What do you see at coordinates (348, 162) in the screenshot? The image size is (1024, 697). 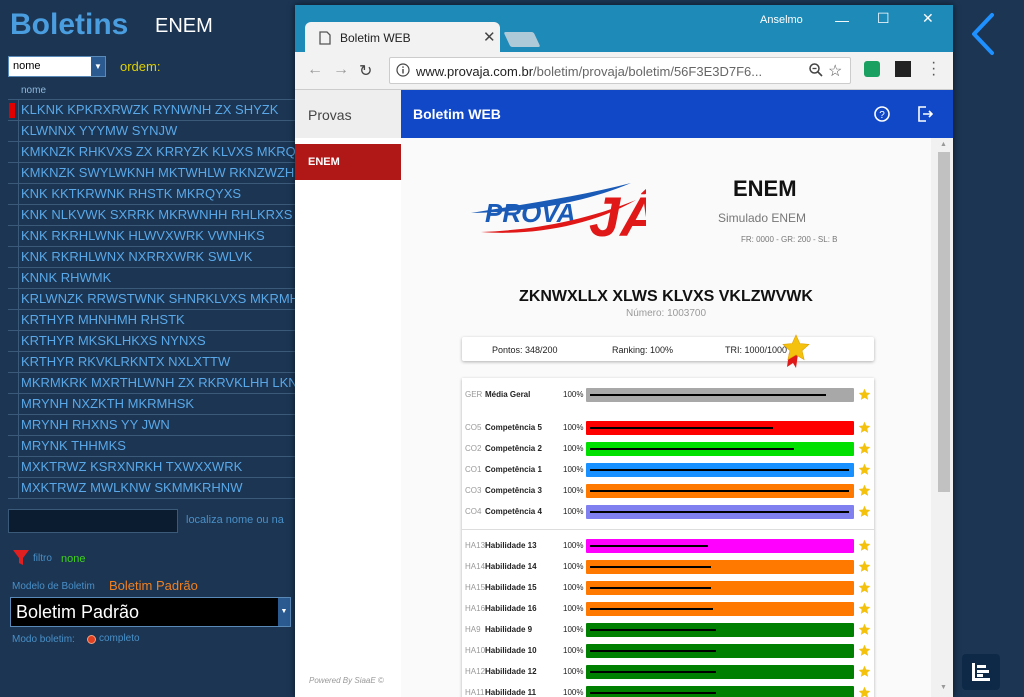 I see `sidebar-item-enem: ENEM` at bounding box center [348, 162].